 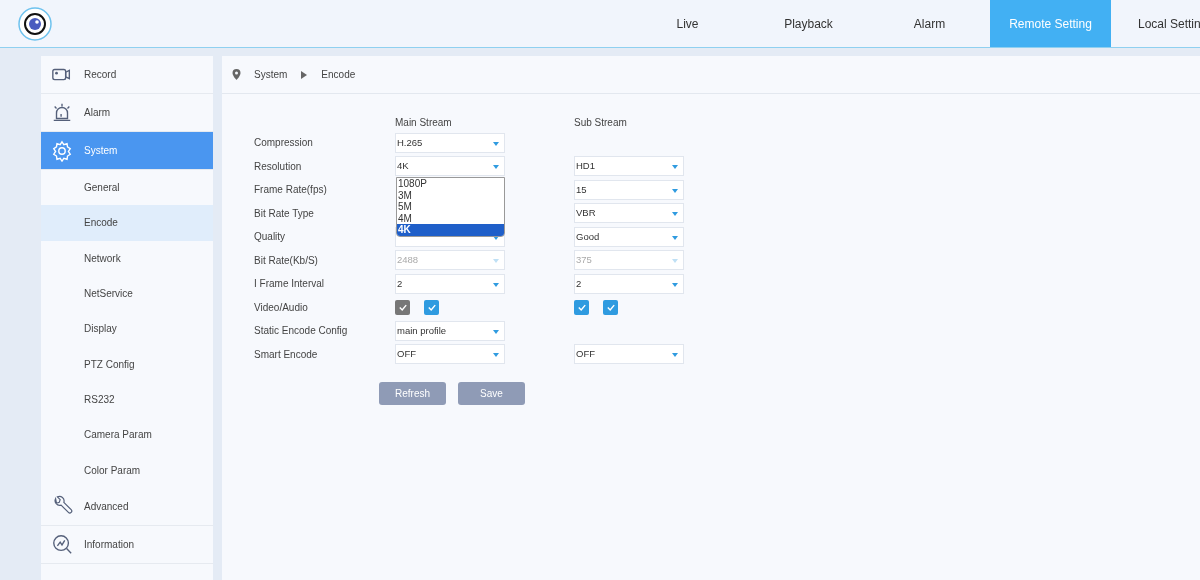 What do you see at coordinates (450, 330) in the screenshot?
I see `select-field: main profile` at bounding box center [450, 330].